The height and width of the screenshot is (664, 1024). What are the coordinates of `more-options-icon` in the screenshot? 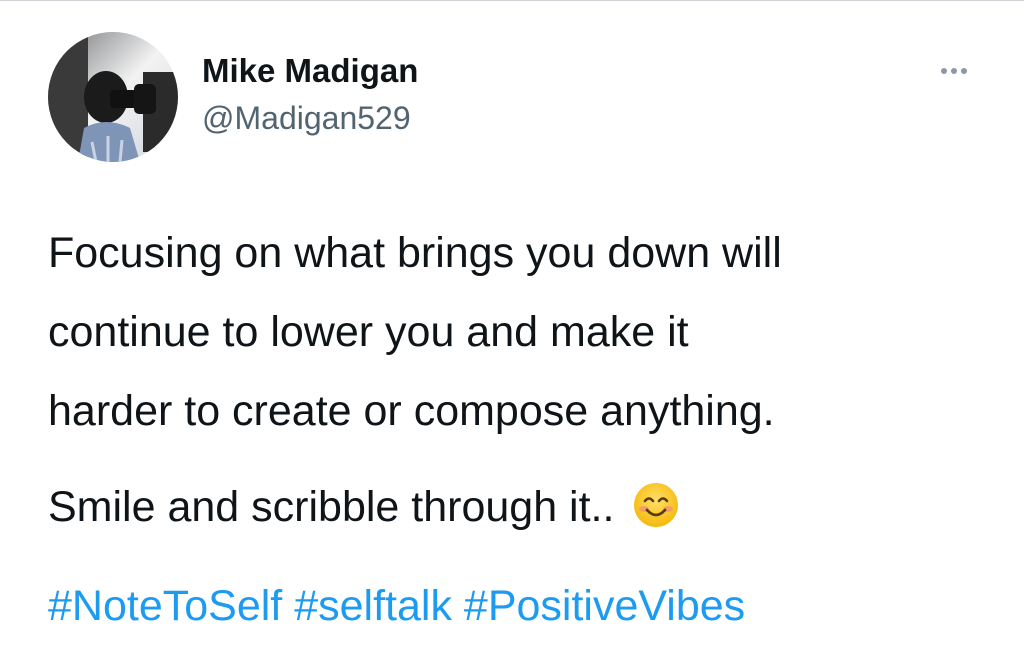 It's located at (954, 71).